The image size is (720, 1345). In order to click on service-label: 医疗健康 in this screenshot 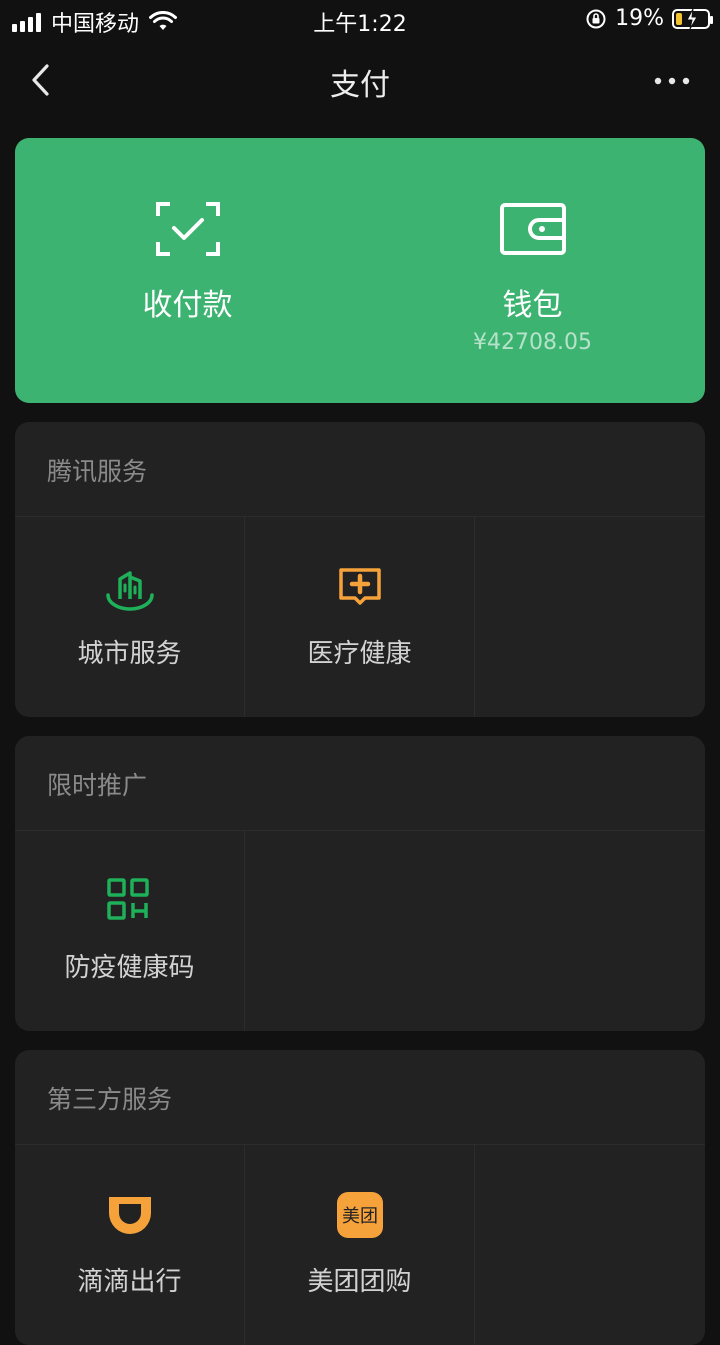, I will do `click(359, 654)`.